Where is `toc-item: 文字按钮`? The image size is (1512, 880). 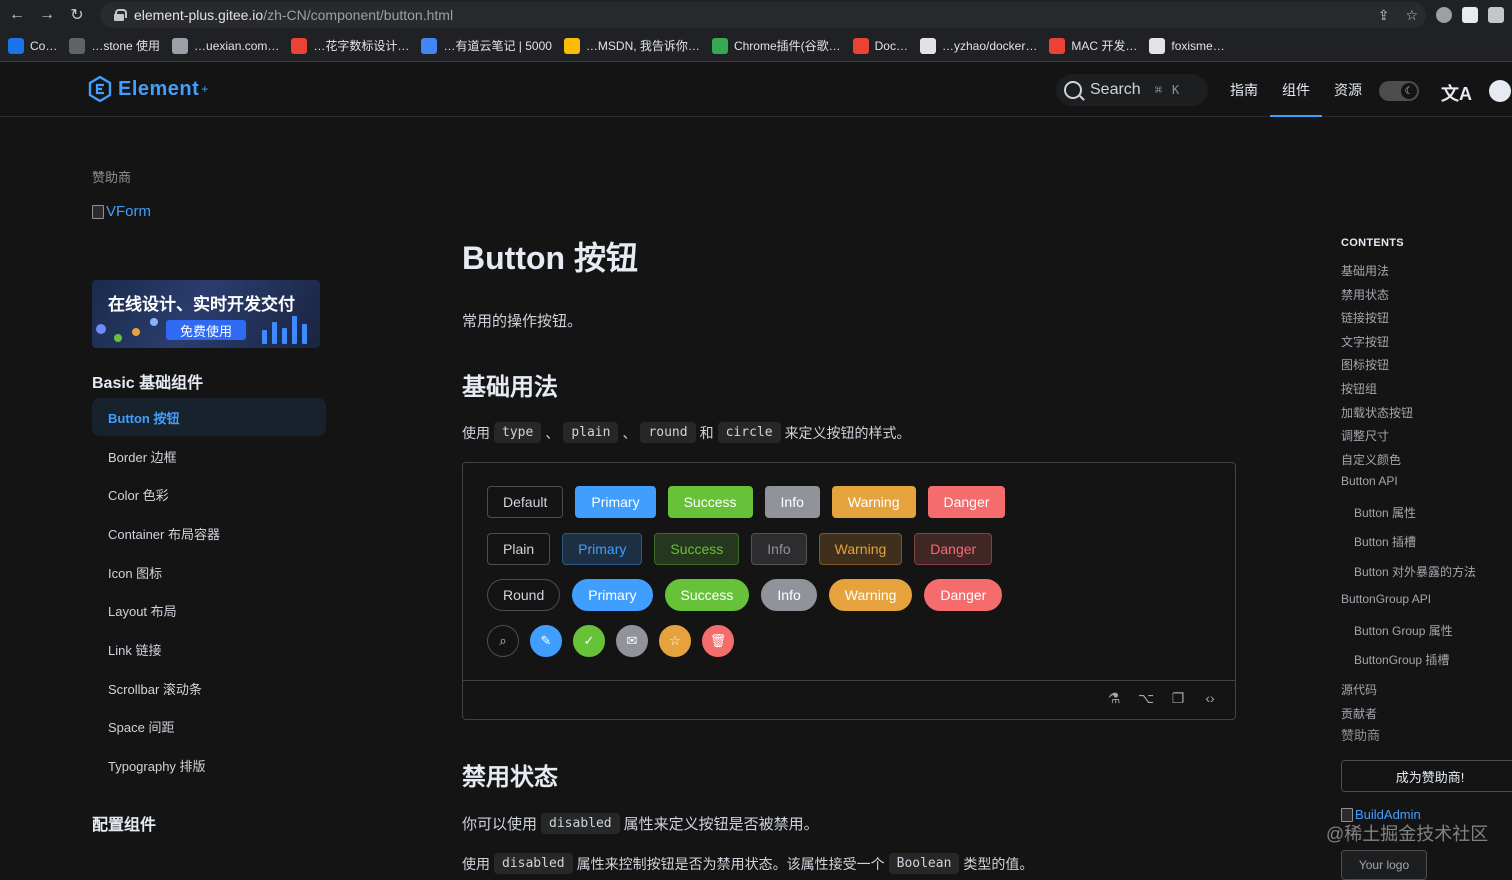 toc-item: 文字按钮 is located at coordinates (1365, 341).